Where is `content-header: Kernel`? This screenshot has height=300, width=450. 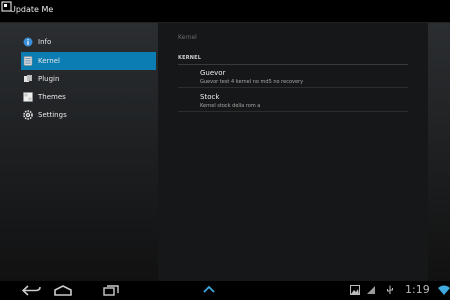
content-header: Kernel is located at coordinates (187, 37).